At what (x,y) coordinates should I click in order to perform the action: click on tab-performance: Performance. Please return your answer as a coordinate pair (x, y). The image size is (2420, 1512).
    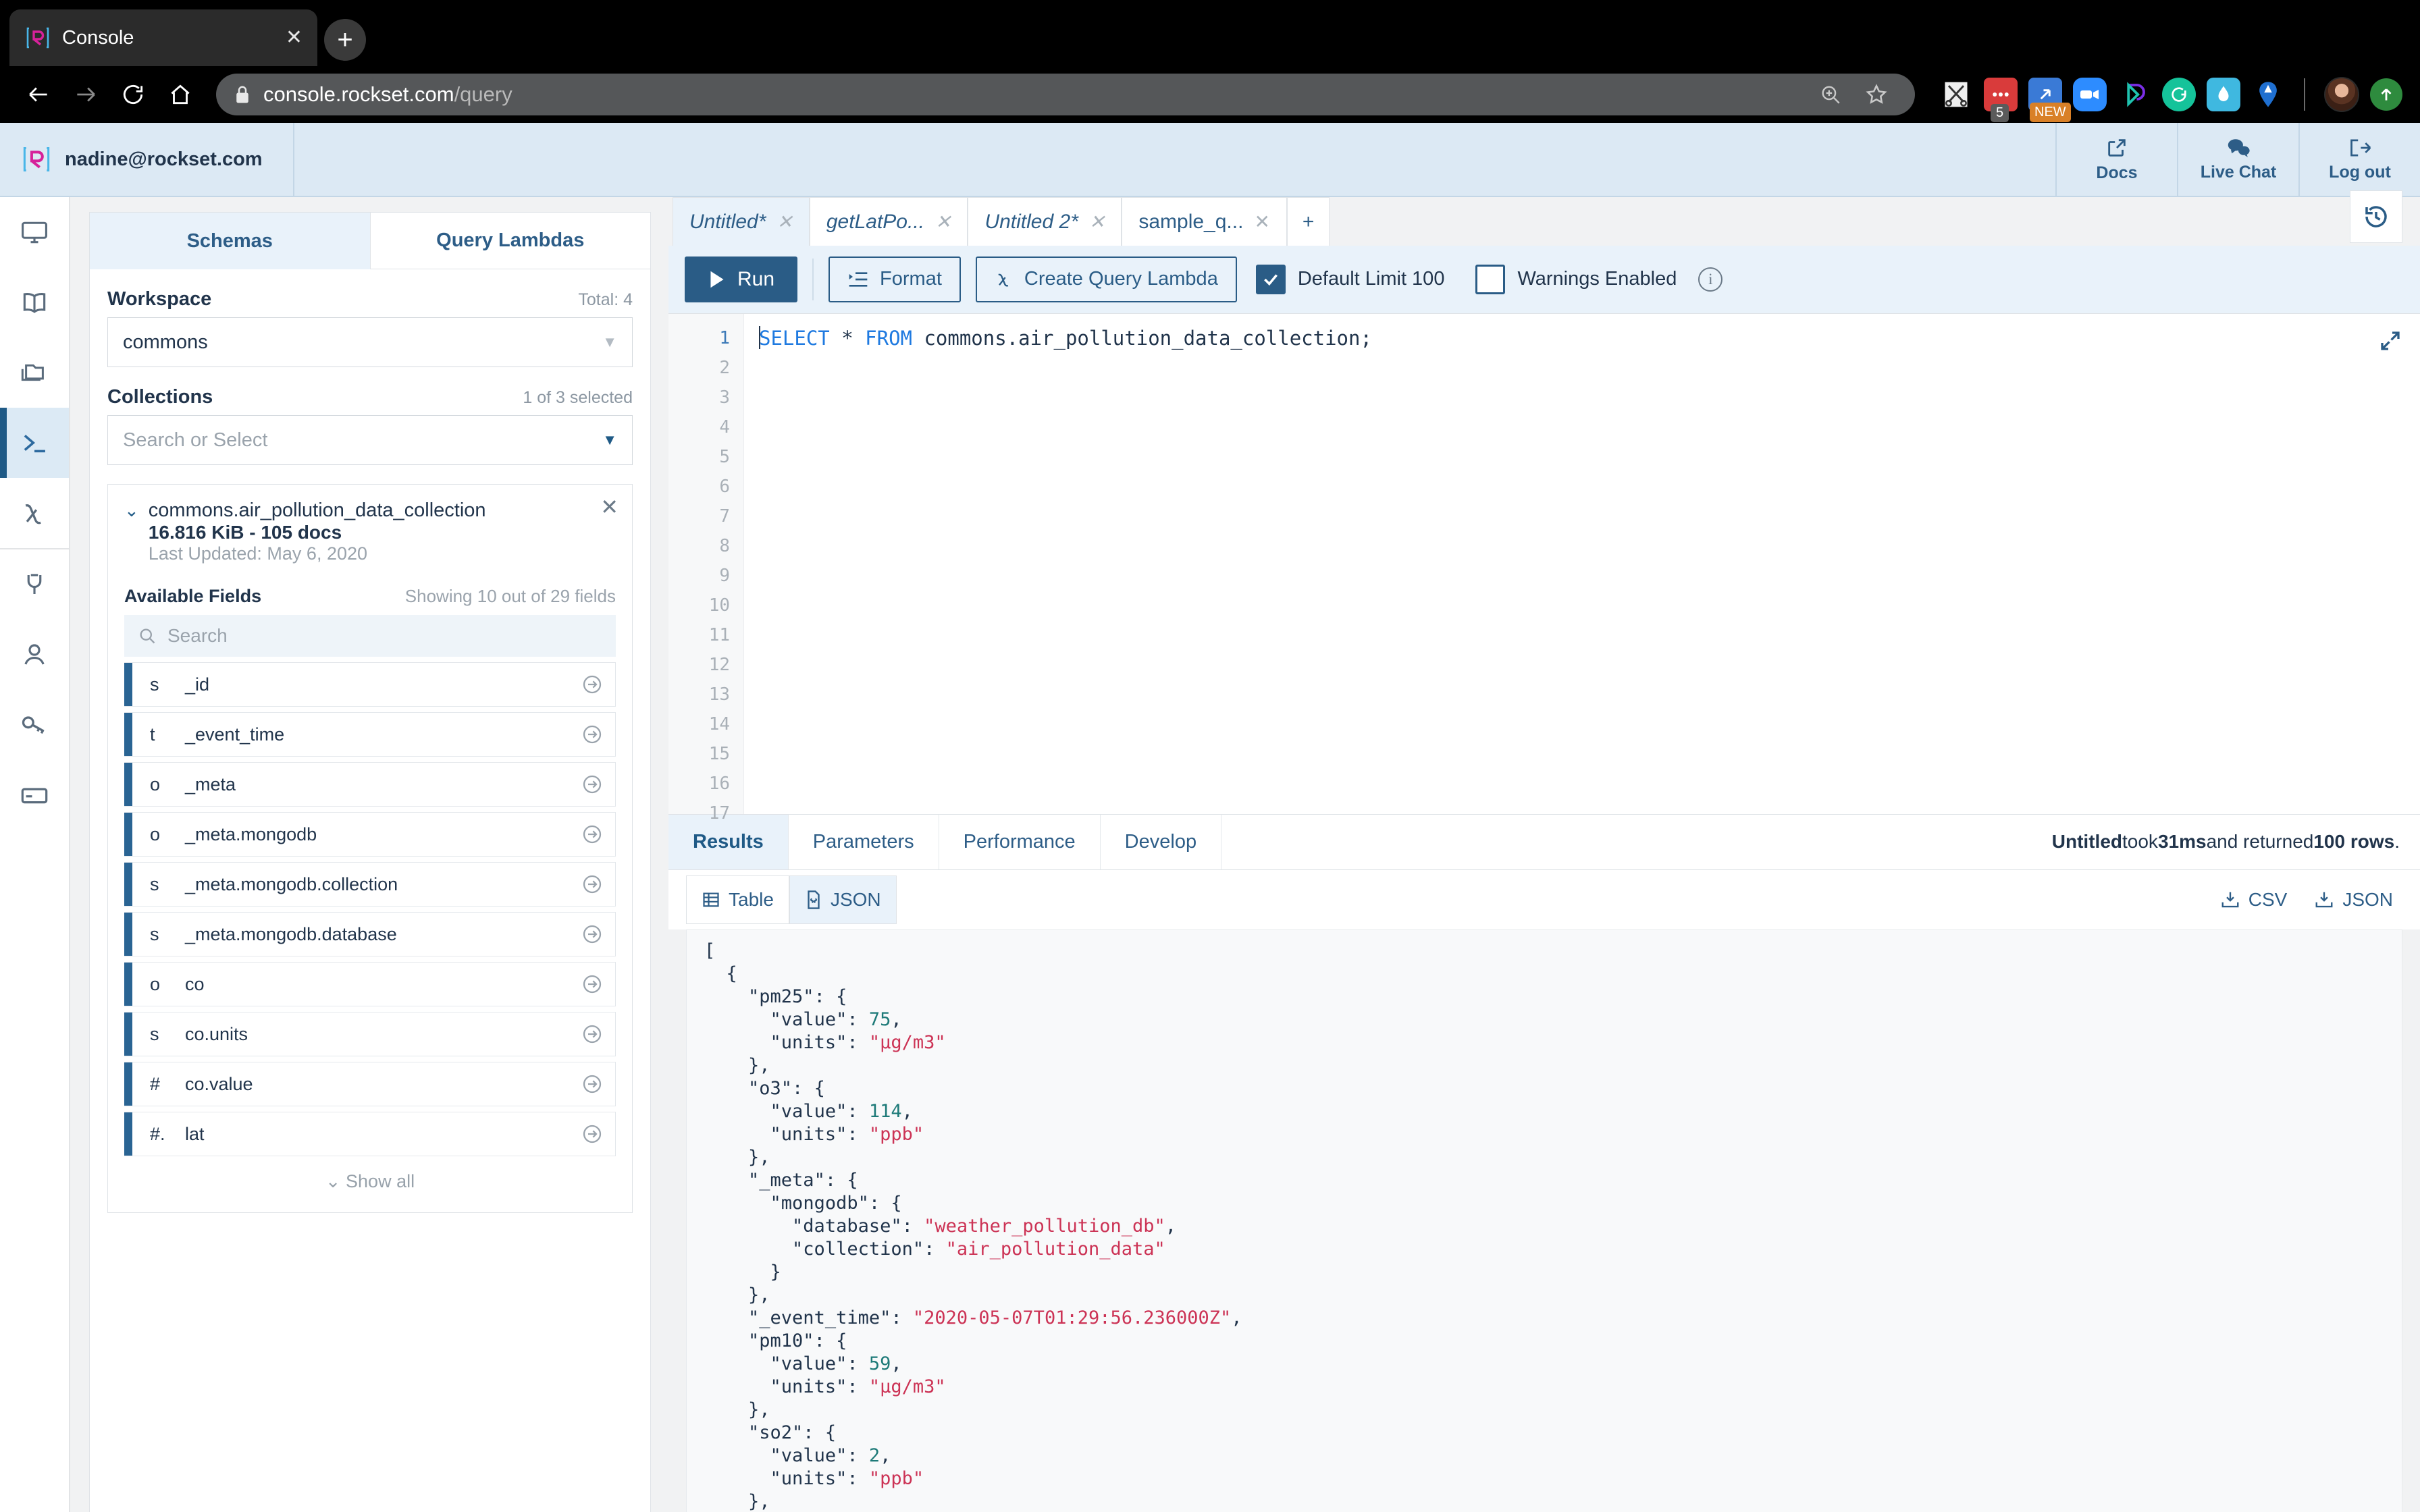
    Looking at the image, I should click on (1020, 841).